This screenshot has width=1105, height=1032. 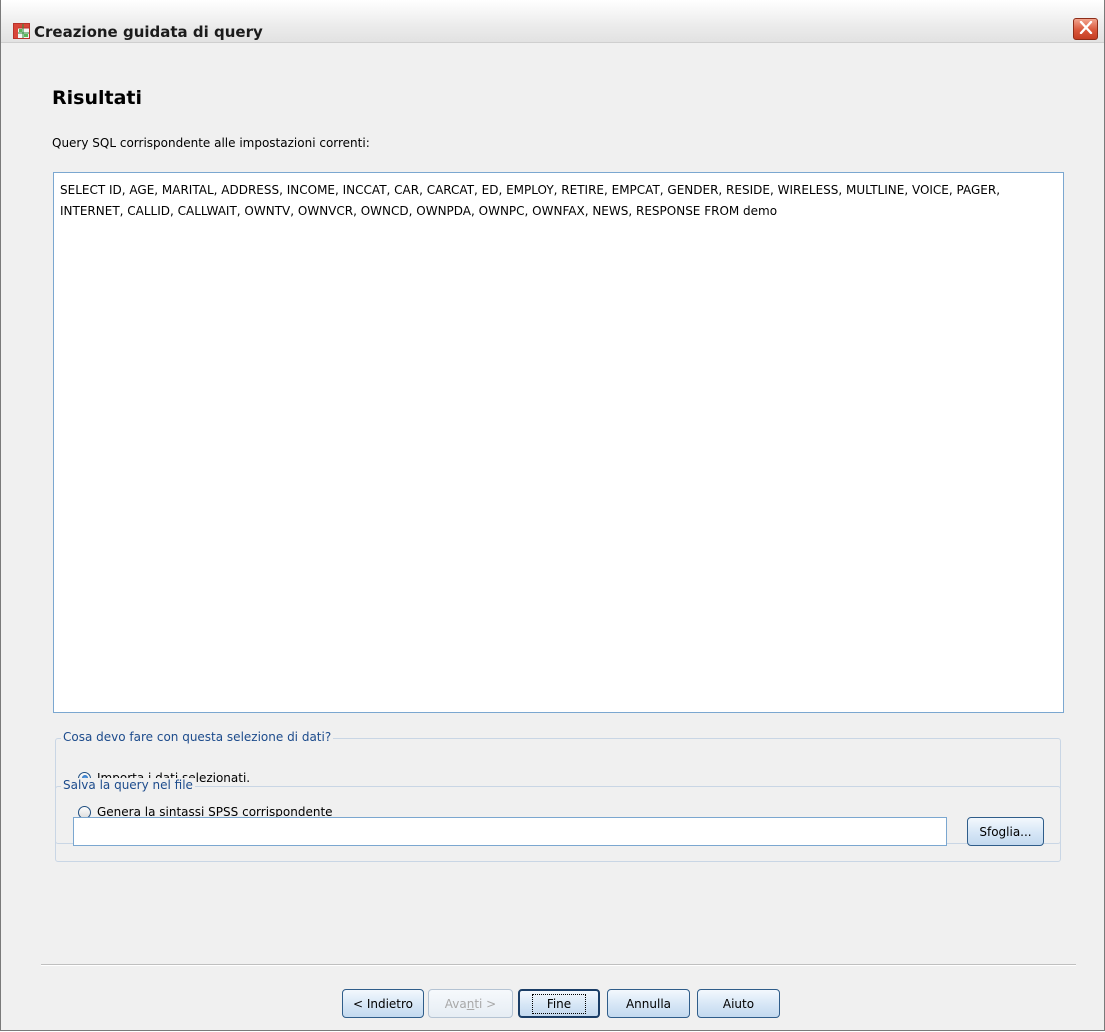 What do you see at coordinates (552, 21) in the screenshot?
I see `title-bar: Creazione guidata di query` at bounding box center [552, 21].